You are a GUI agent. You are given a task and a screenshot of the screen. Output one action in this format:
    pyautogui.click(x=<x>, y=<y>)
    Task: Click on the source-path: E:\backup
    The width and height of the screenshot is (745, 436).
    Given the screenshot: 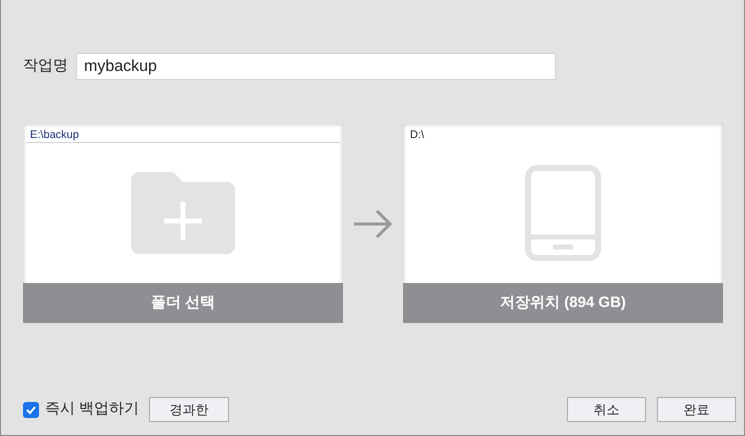 What is the action you would take?
    pyautogui.click(x=183, y=135)
    